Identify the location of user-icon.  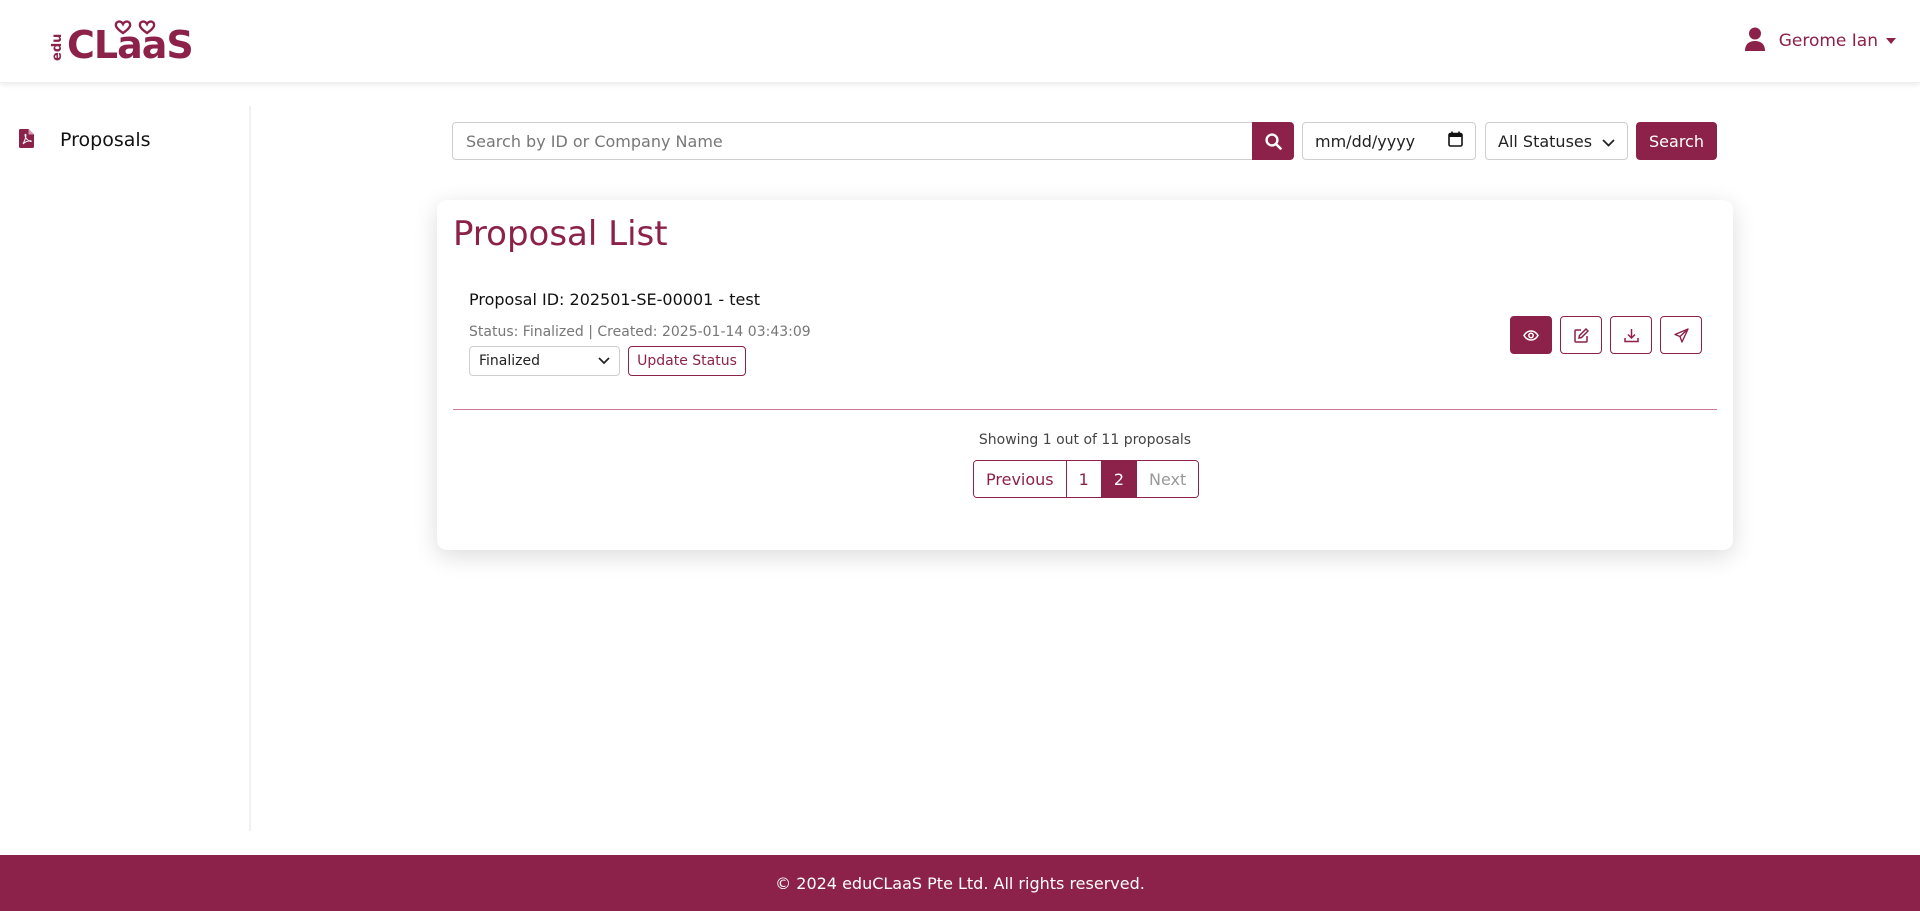
(1754, 41).